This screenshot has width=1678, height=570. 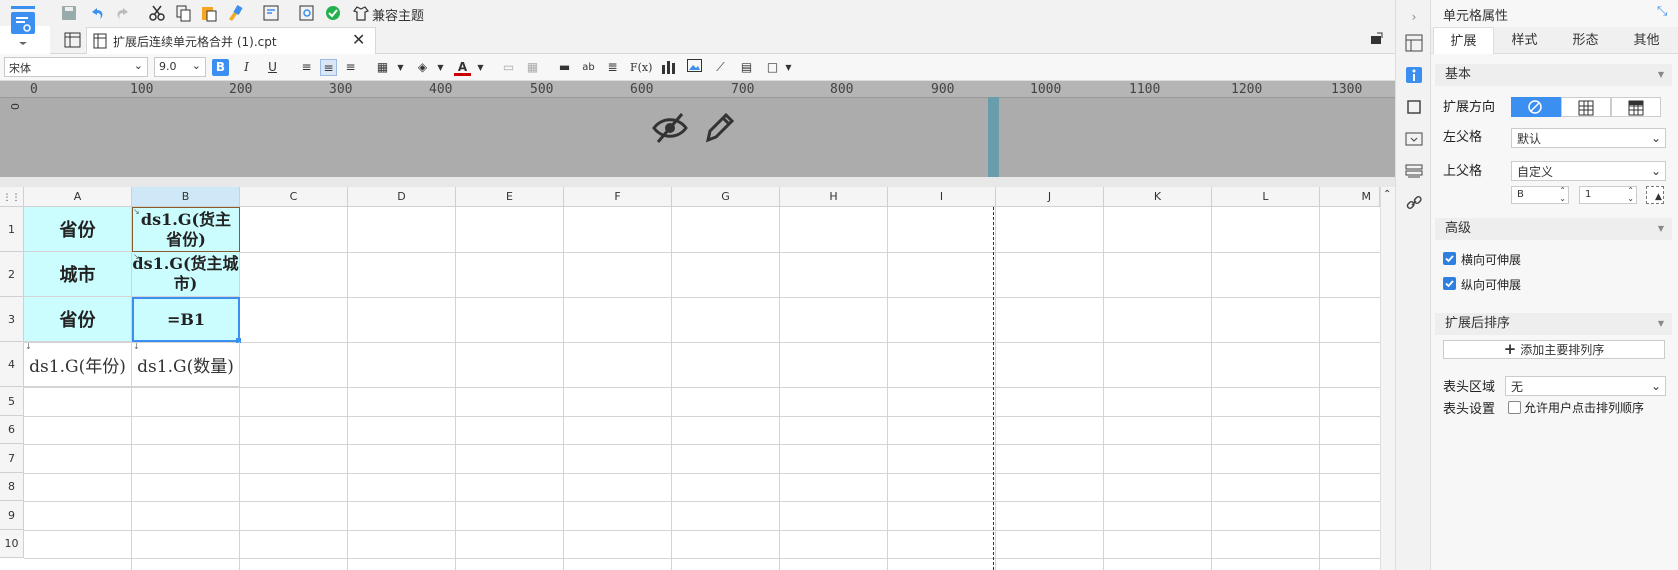 I want to click on column-header: J, so click(x=1050, y=197).